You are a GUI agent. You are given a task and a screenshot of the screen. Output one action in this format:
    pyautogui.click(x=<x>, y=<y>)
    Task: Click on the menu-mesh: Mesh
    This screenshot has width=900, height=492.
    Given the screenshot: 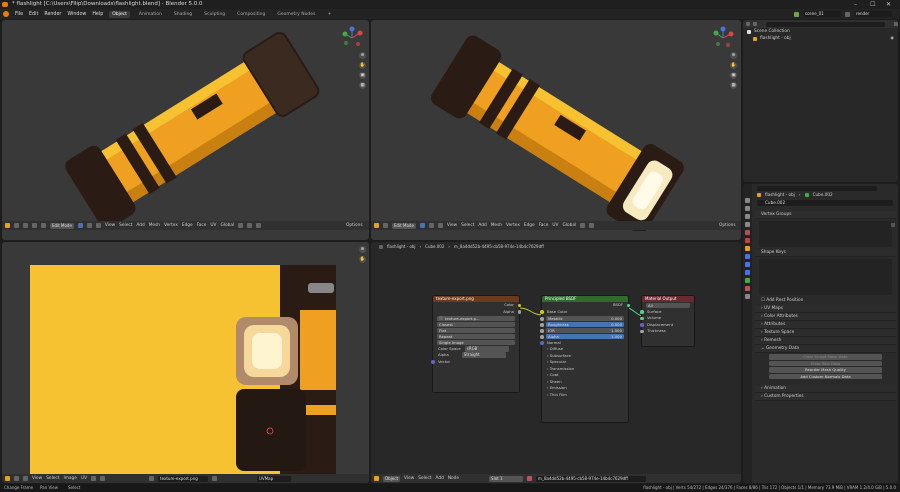 What is the action you would take?
    pyautogui.click(x=496, y=225)
    